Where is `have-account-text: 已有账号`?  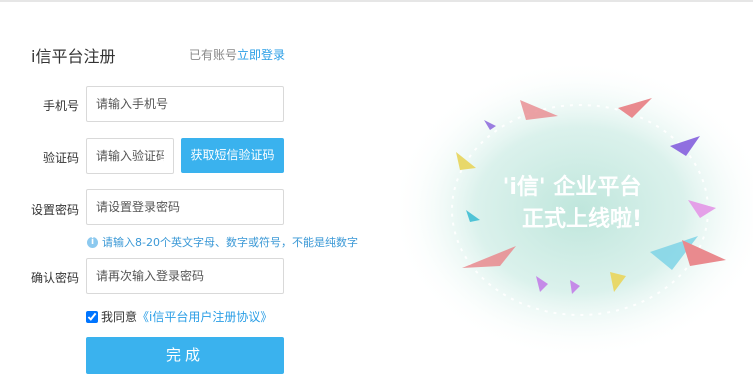 have-account-text: 已有账号 is located at coordinates (213, 55).